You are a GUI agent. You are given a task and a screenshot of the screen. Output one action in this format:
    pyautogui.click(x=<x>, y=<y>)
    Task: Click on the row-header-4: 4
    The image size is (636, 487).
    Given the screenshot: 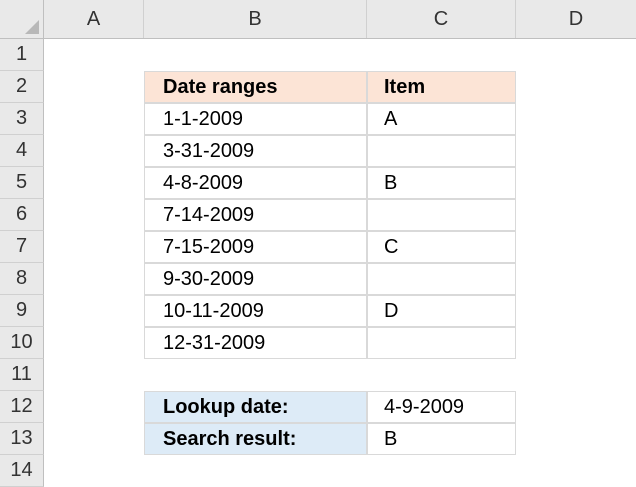 What is the action you would take?
    pyautogui.click(x=22, y=151)
    